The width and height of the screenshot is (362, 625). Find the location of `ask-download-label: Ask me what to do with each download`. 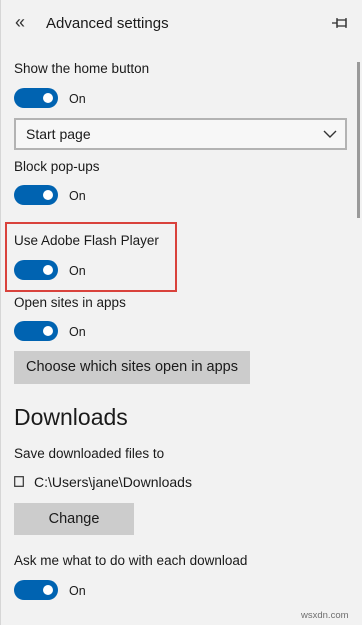

ask-download-label: Ask me what to do with each download is located at coordinates (131, 560).